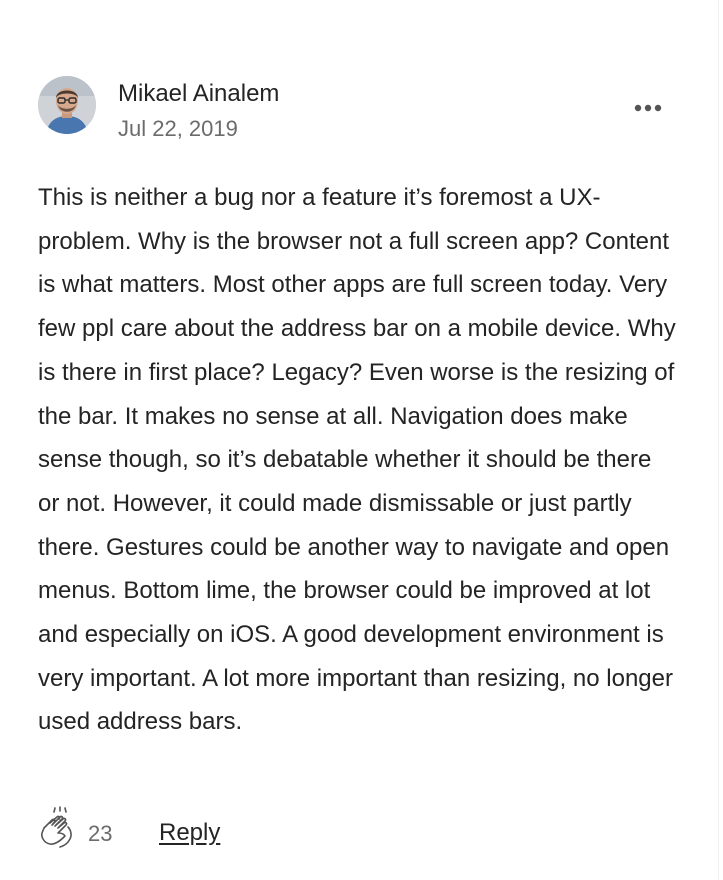 This screenshot has width=723, height=880. What do you see at coordinates (358, 831) in the screenshot?
I see `comment-footer: 23 Reply` at bounding box center [358, 831].